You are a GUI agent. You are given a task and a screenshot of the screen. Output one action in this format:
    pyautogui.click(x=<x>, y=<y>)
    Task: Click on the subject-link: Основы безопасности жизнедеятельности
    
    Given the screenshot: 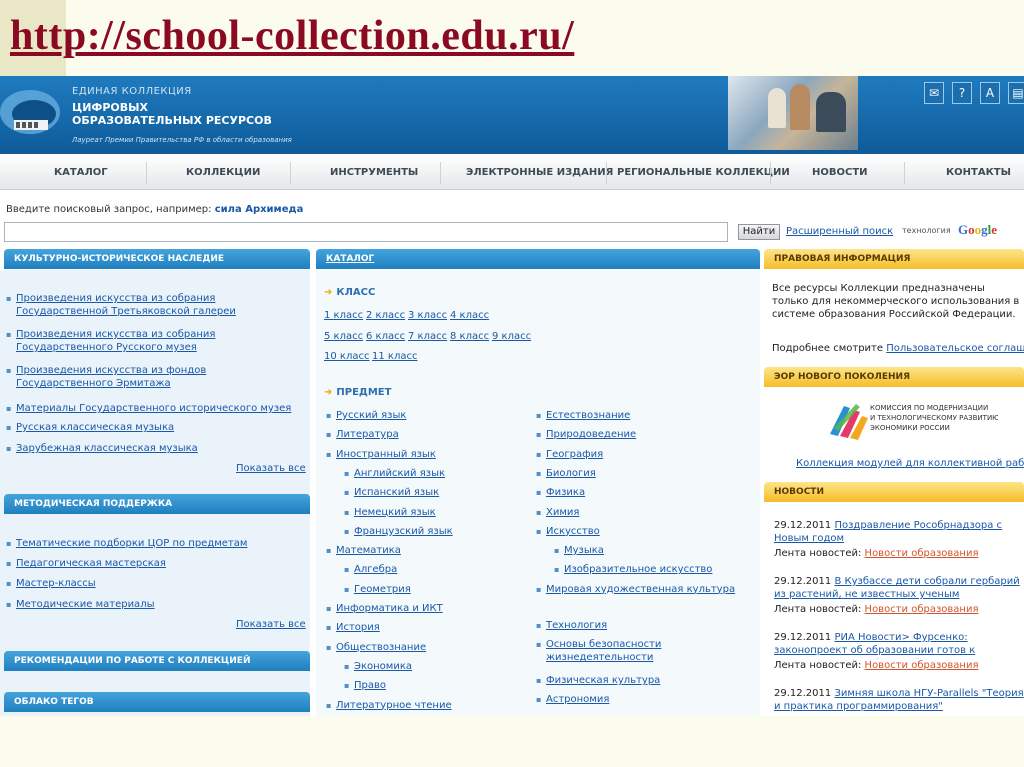 What is the action you would take?
    pyautogui.click(x=639, y=651)
    